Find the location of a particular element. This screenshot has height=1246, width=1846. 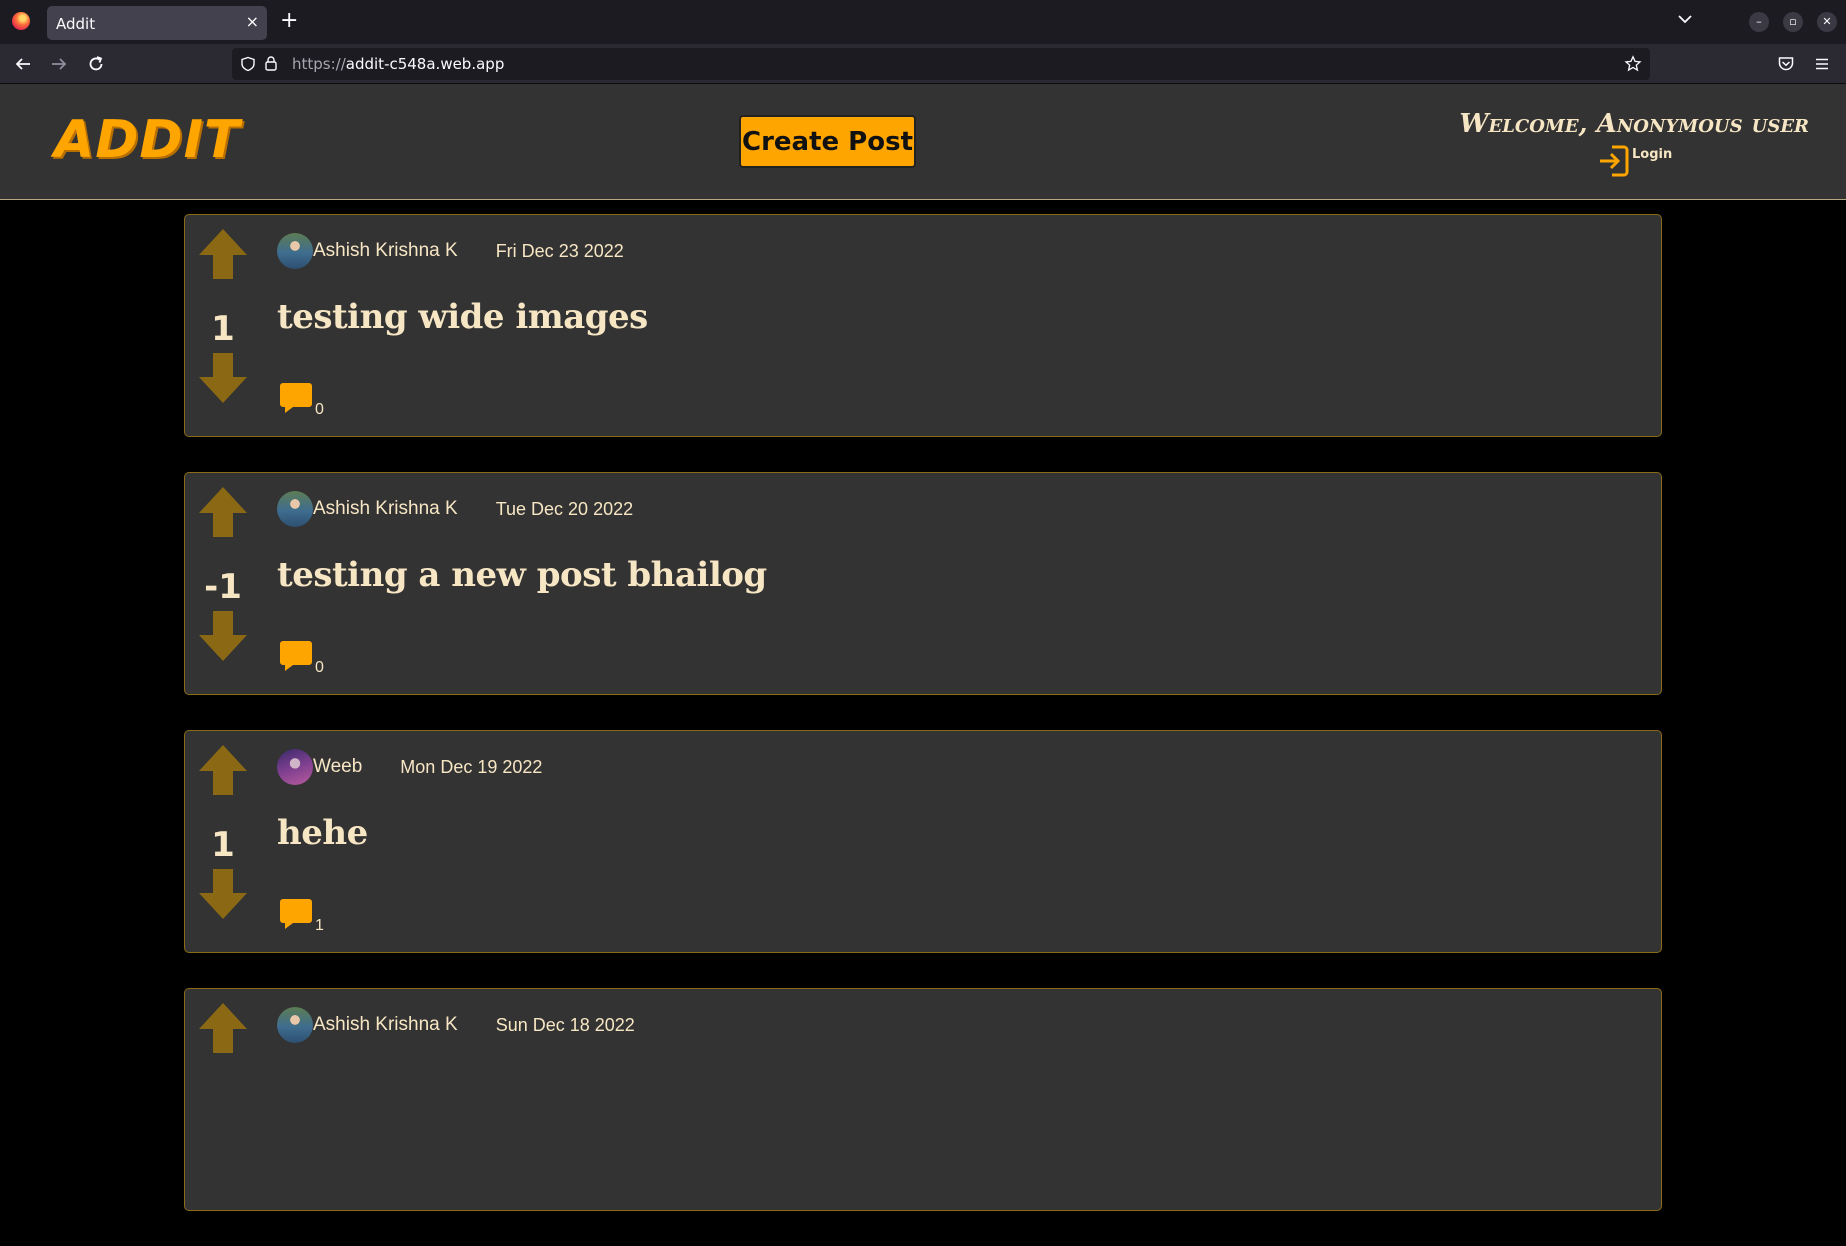

post-title: hehe is located at coordinates (322, 833).